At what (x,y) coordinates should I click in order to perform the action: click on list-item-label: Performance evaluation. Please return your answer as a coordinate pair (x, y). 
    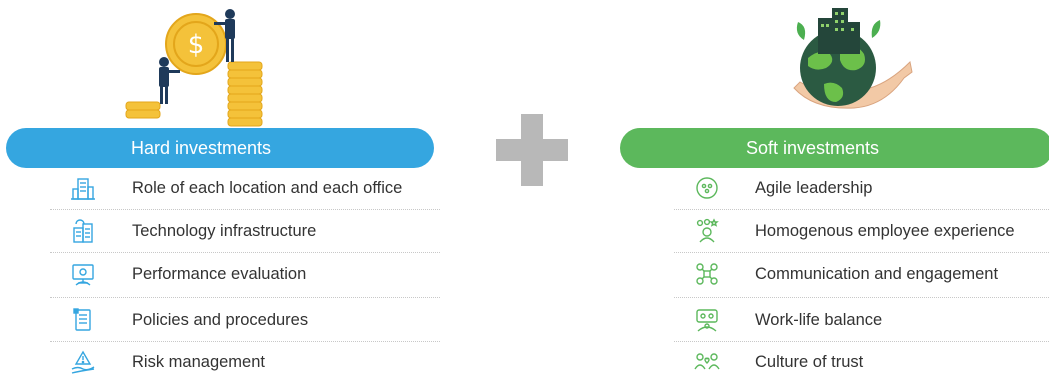
    Looking at the image, I should click on (219, 274).